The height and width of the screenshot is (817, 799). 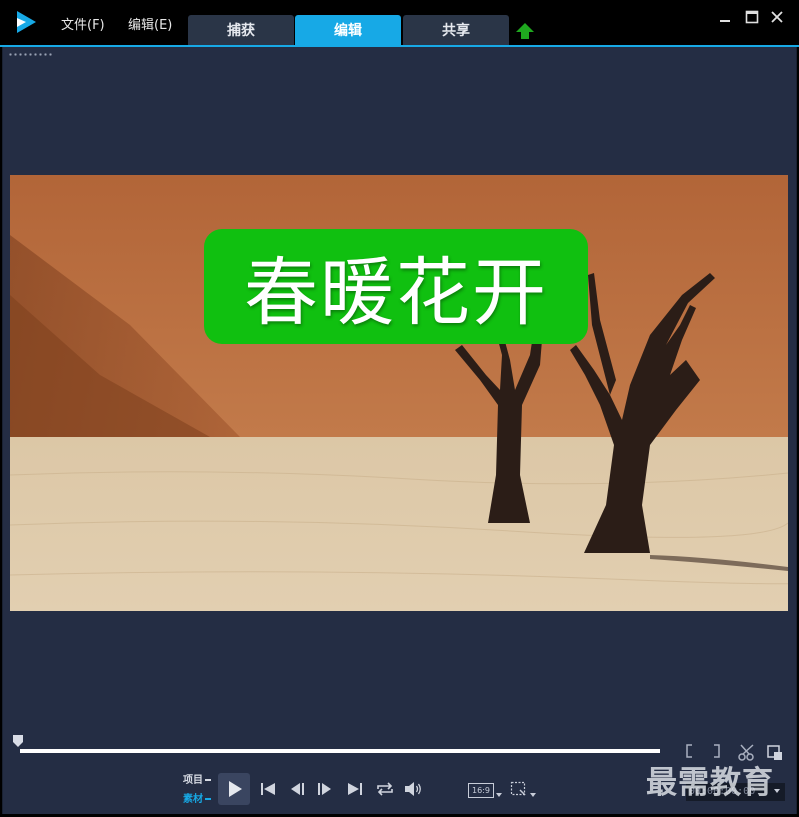 I want to click on minimize-icon, so click(x=725, y=17).